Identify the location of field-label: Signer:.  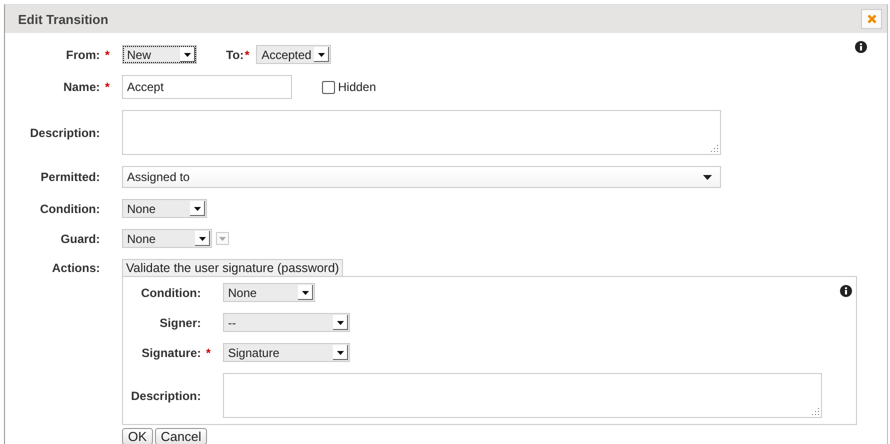
(179, 323).